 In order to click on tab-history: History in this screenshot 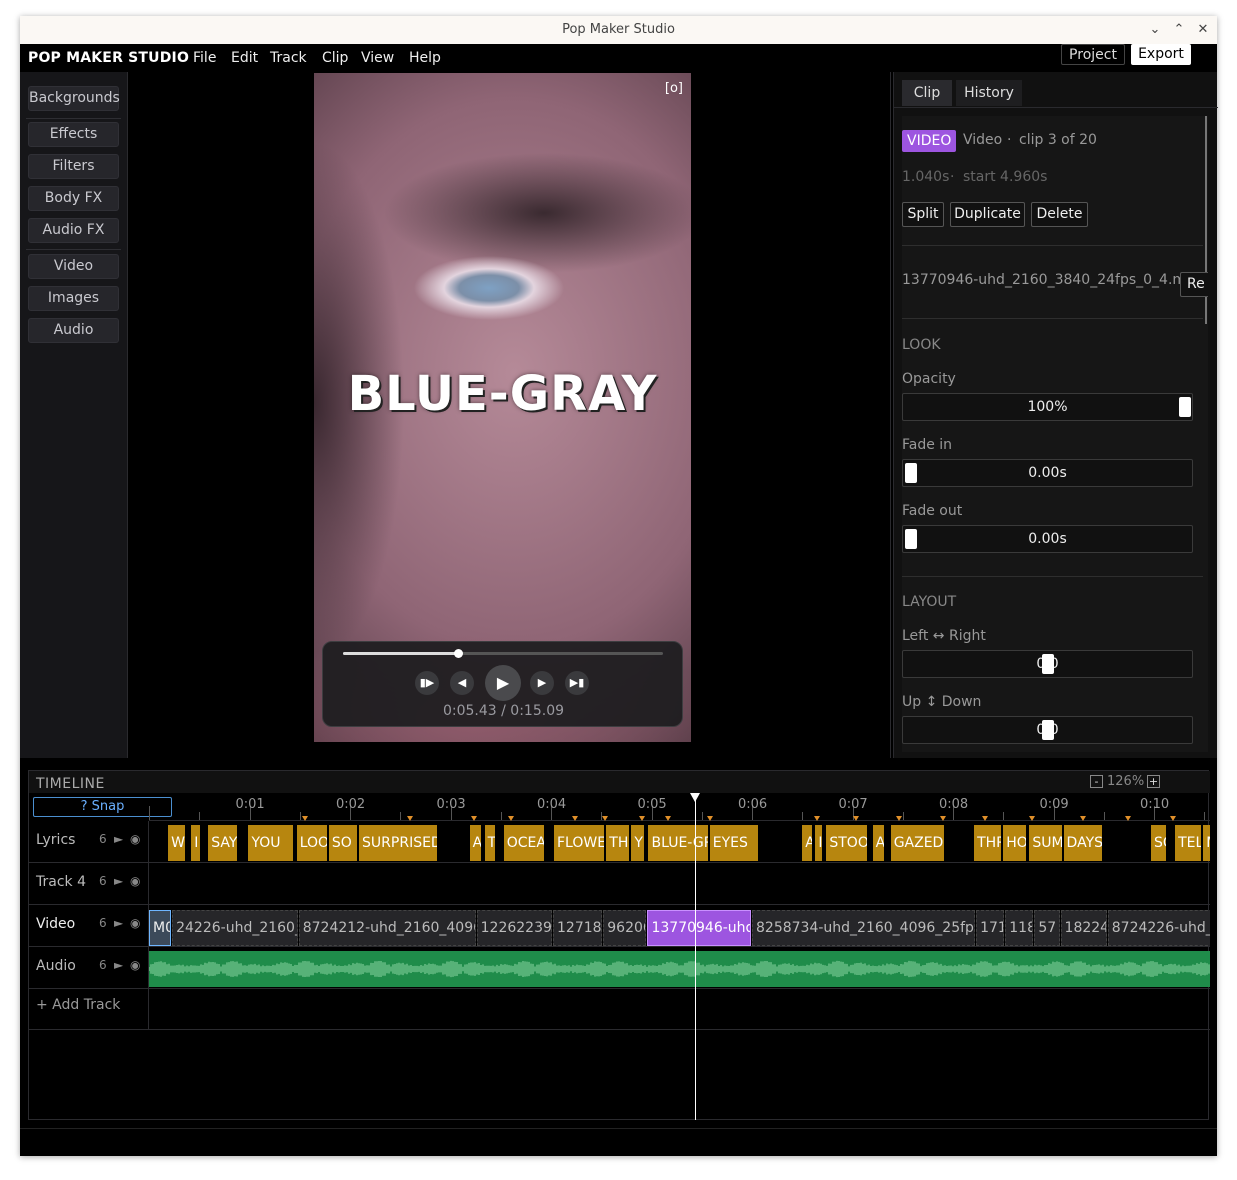, I will do `click(989, 93)`.